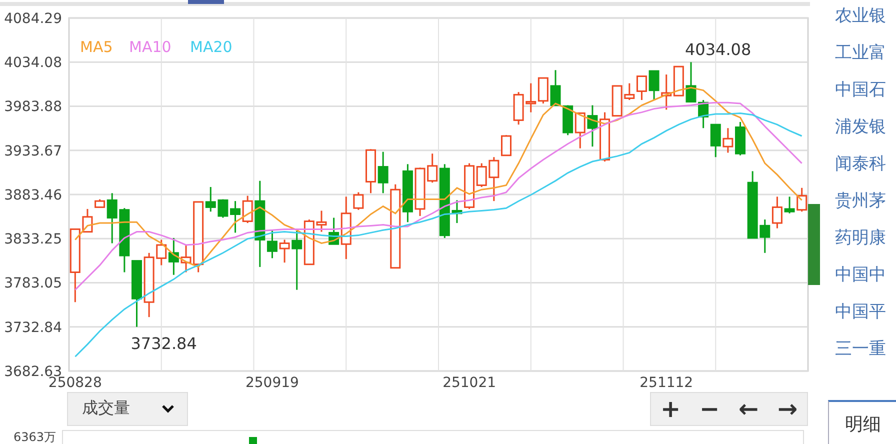 The image size is (896, 444). I want to click on axis-tick-label: 250919, so click(272, 382).